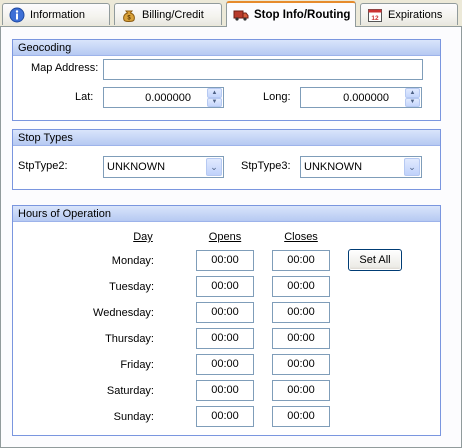  I want to click on truck-icon, so click(241, 15).